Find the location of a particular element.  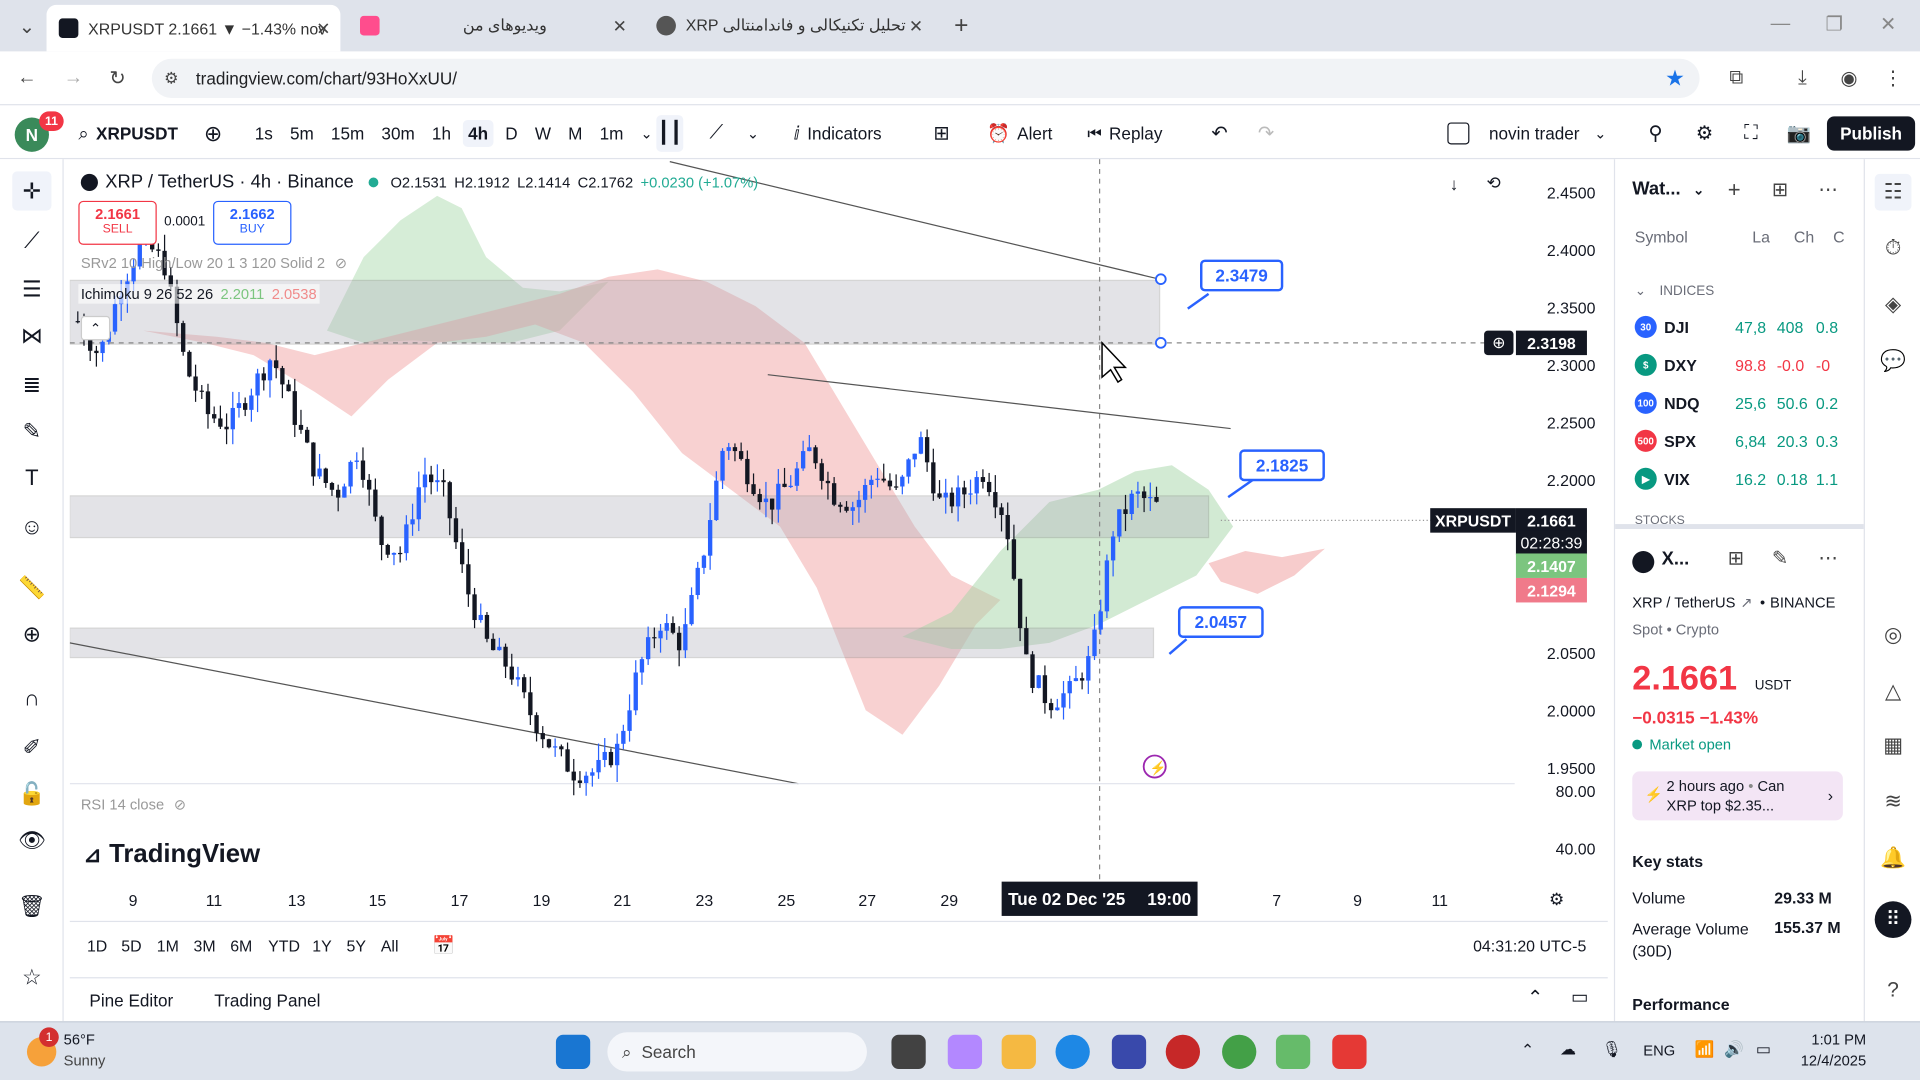

url-field: ⚙ tradingview.com/chart/93HoXxUU/ ★ is located at coordinates (925, 78).